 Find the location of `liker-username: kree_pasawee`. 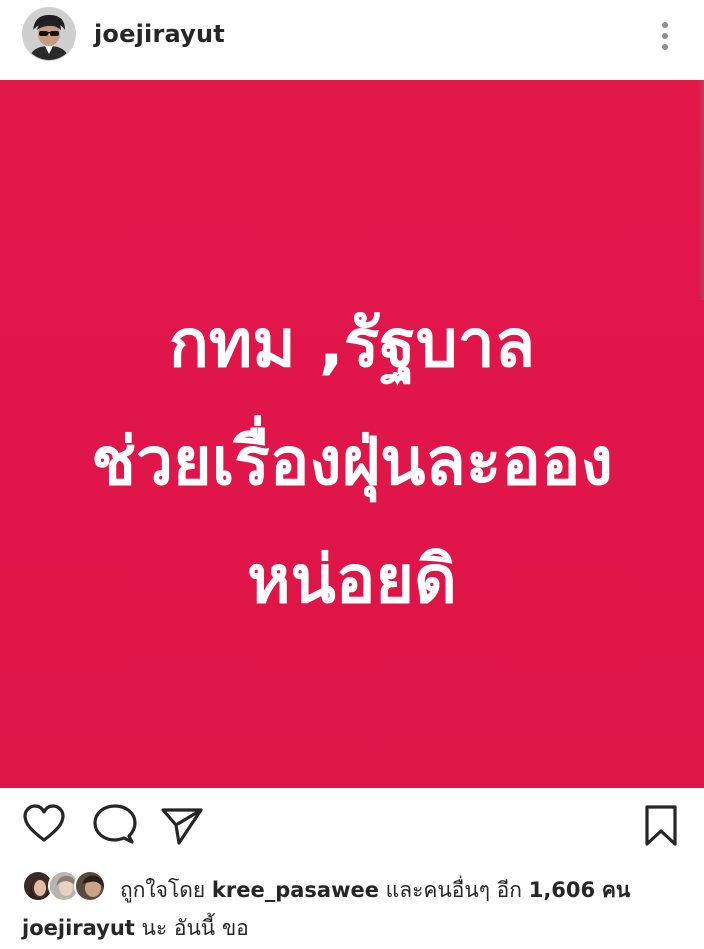

liker-username: kree_pasawee is located at coordinates (295, 890).